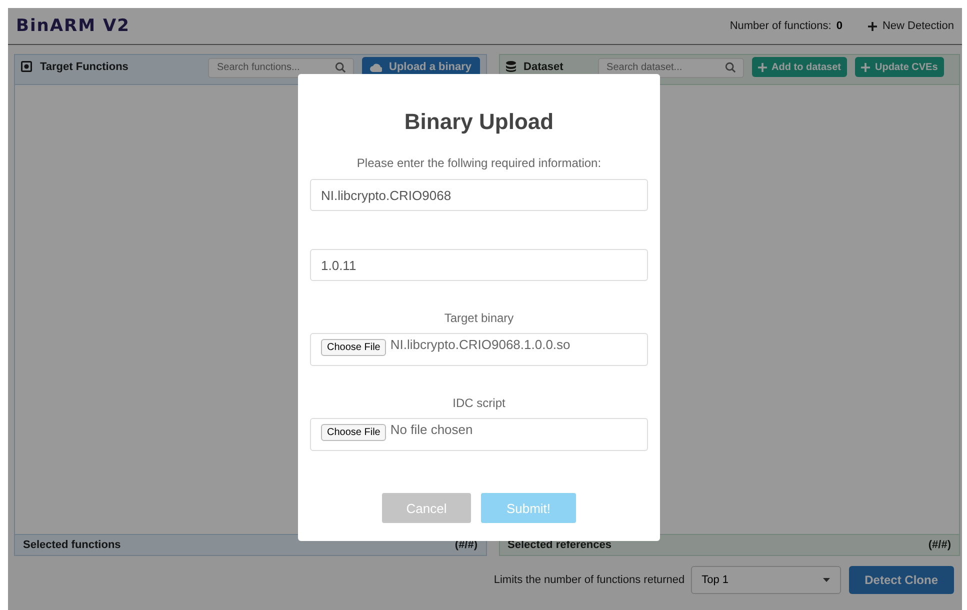  Describe the element at coordinates (85, 67) in the screenshot. I see `panel-title: Target Functions` at that location.